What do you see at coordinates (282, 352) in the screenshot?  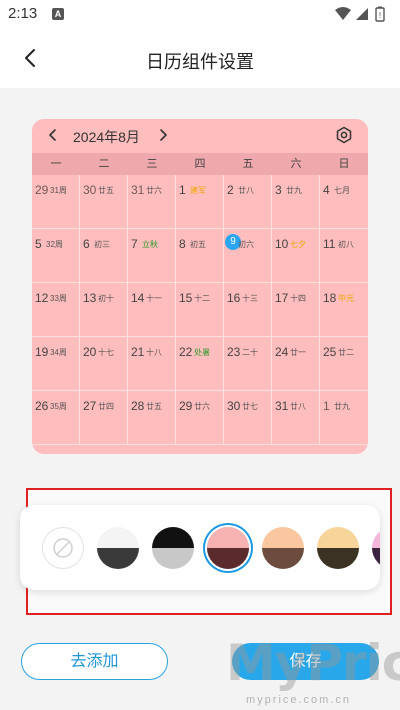 I see `day-number: 24` at bounding box center [282, 352].